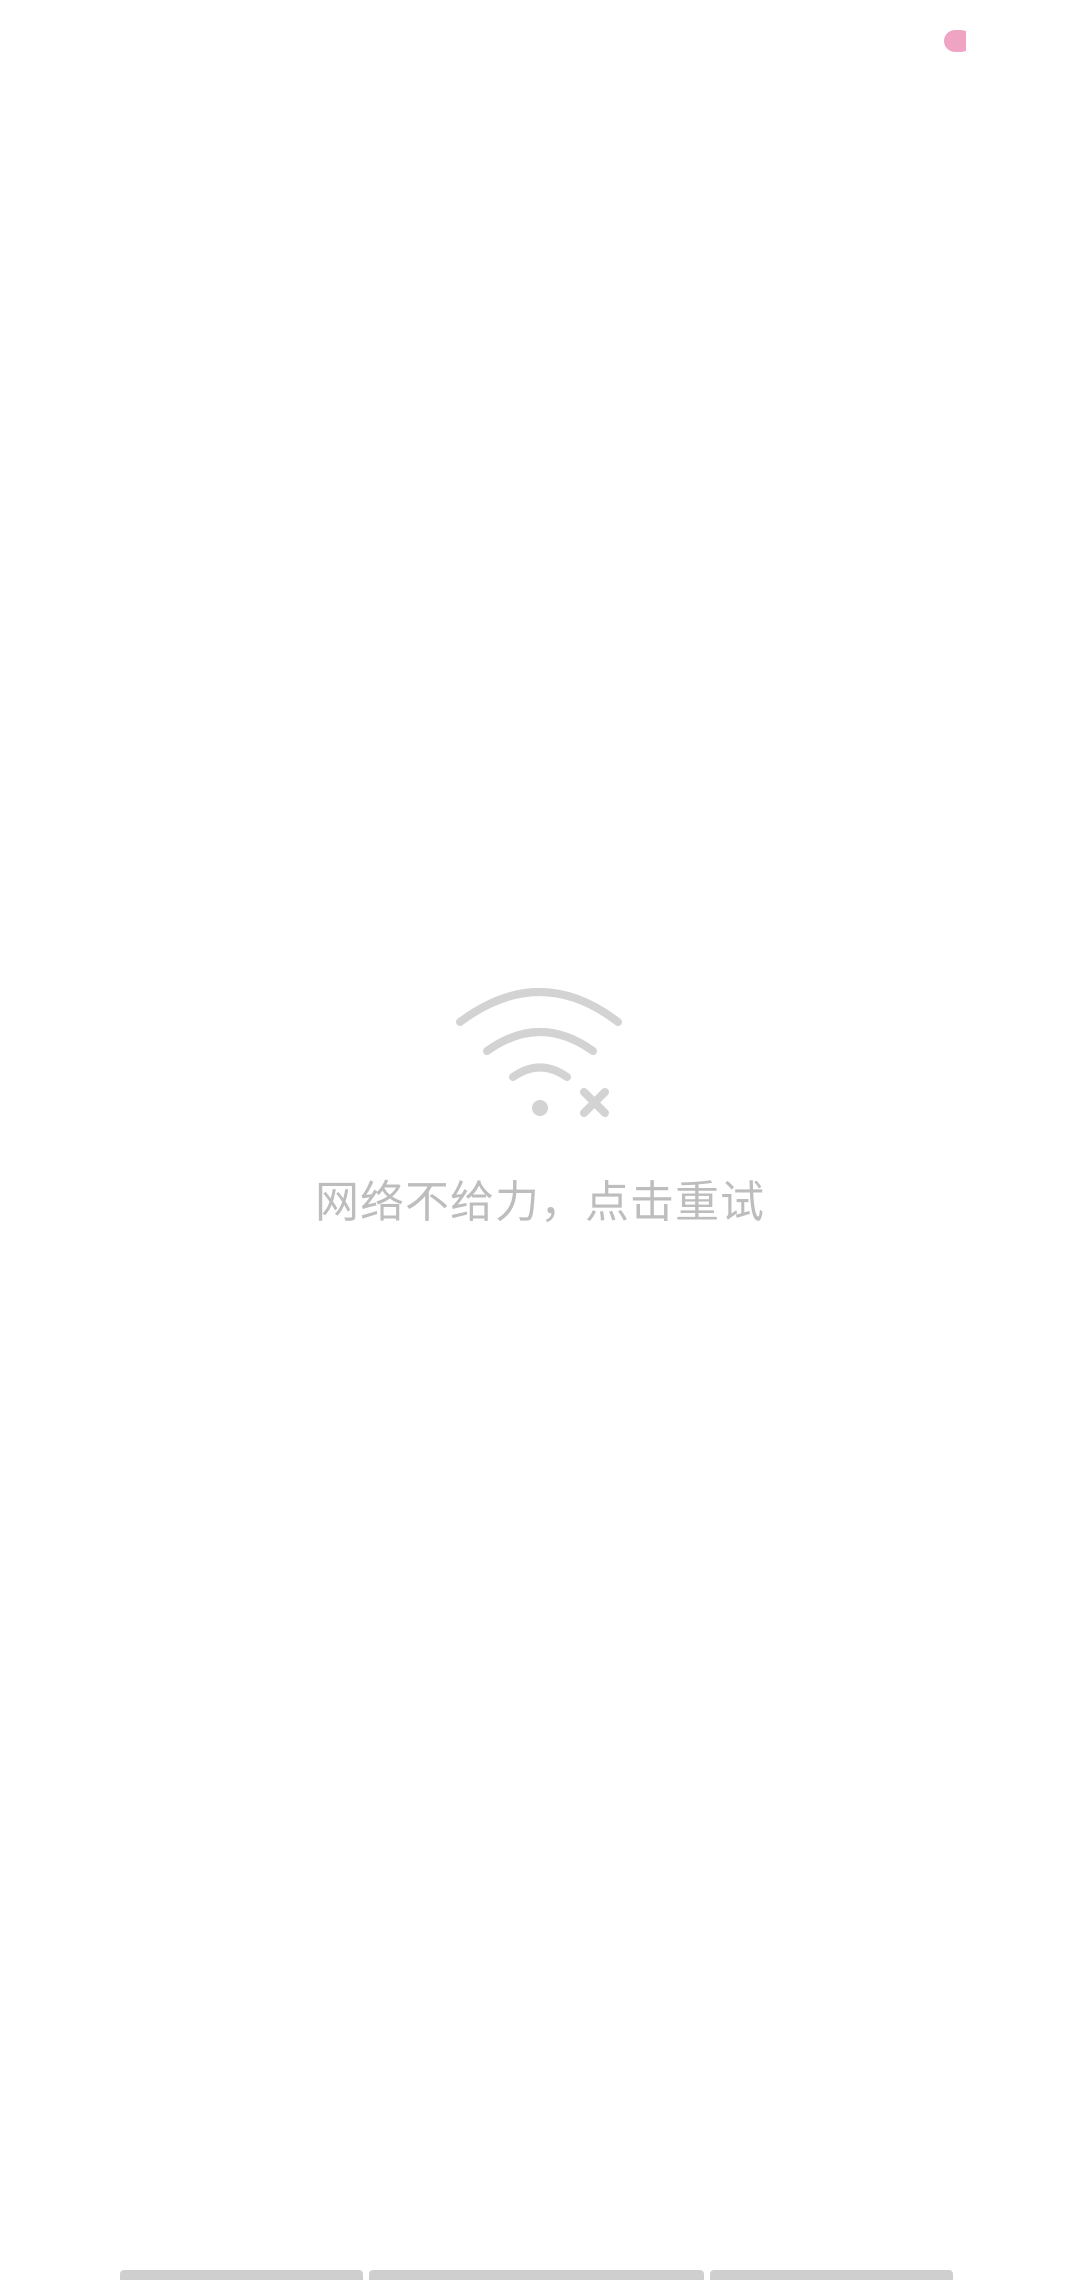 The image size is (1080, 2280). I want to click on status-indicator-dot, so click(955, 41).